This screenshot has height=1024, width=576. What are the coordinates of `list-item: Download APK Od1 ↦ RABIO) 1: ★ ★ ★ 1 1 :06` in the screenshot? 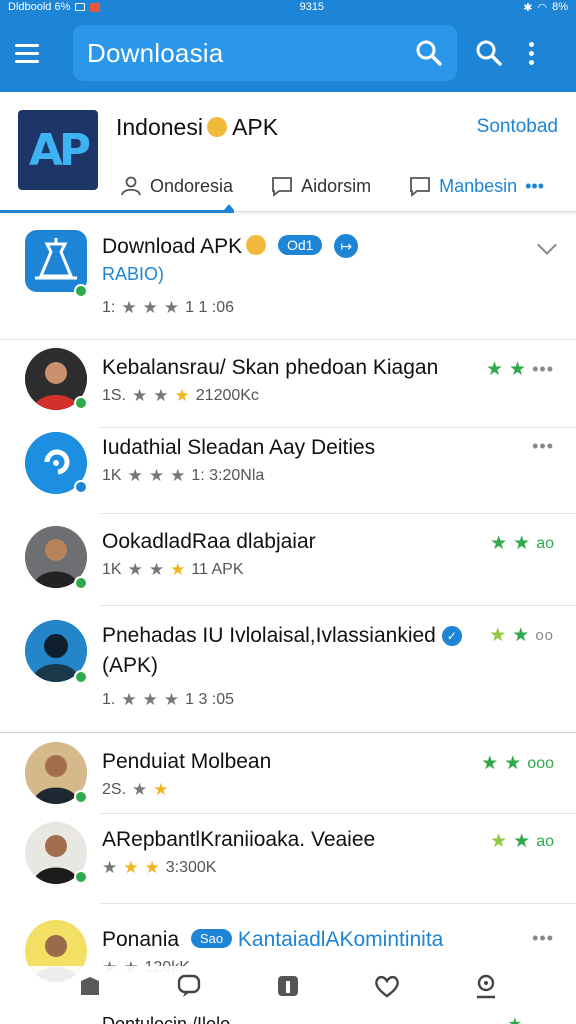 It's located at (288, 283).